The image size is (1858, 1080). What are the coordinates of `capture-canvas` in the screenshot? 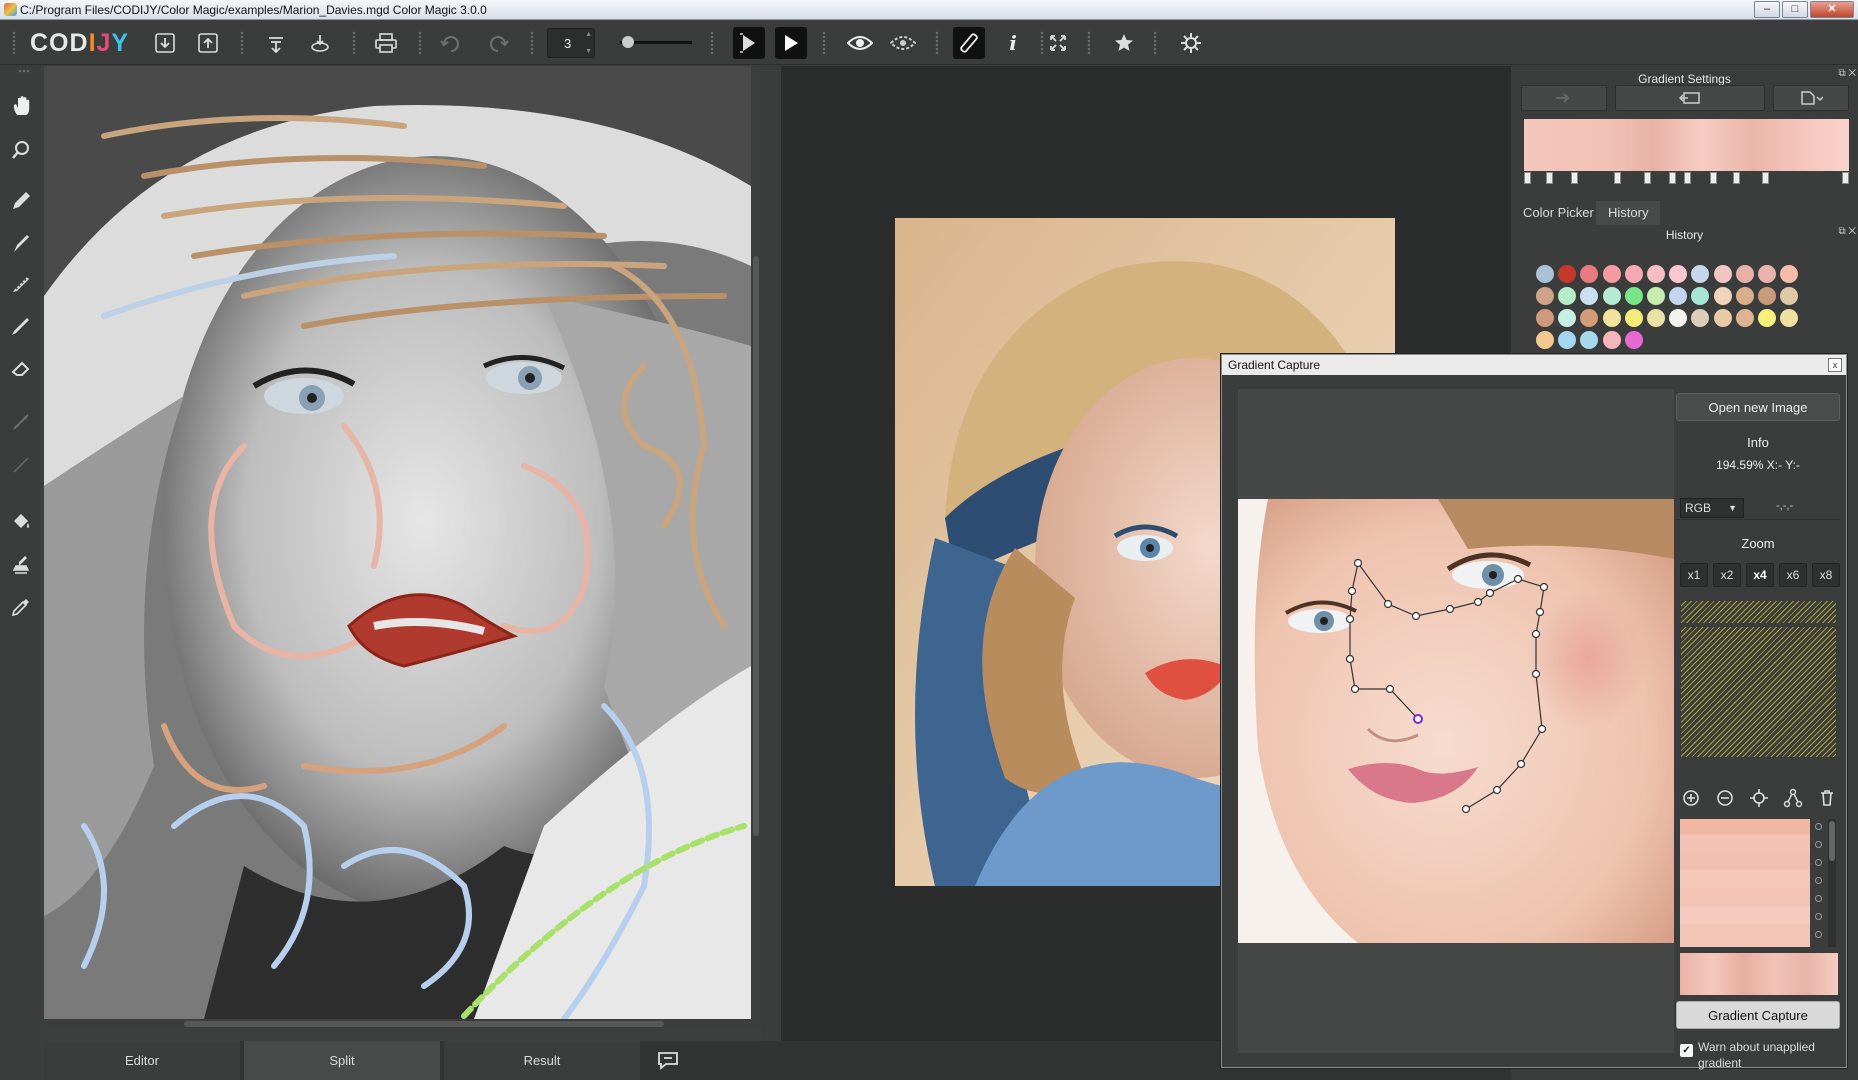 It's located at (1456, 721).